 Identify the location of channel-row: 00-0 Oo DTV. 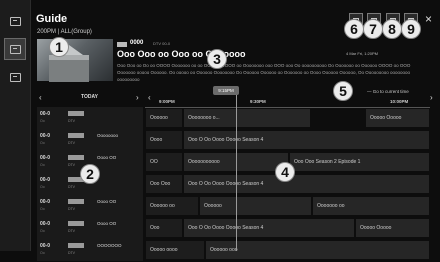
(90, 118).